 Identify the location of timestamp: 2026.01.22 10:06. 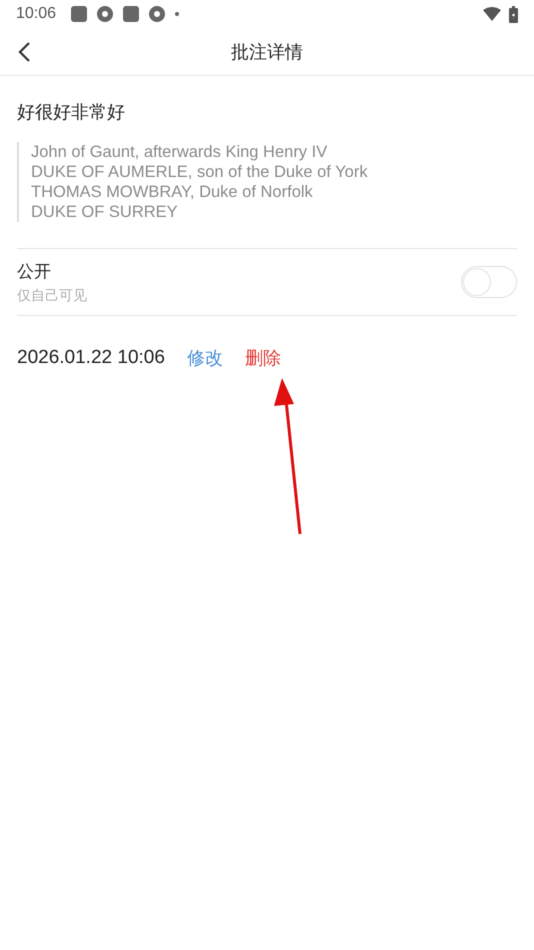
(91, 358).